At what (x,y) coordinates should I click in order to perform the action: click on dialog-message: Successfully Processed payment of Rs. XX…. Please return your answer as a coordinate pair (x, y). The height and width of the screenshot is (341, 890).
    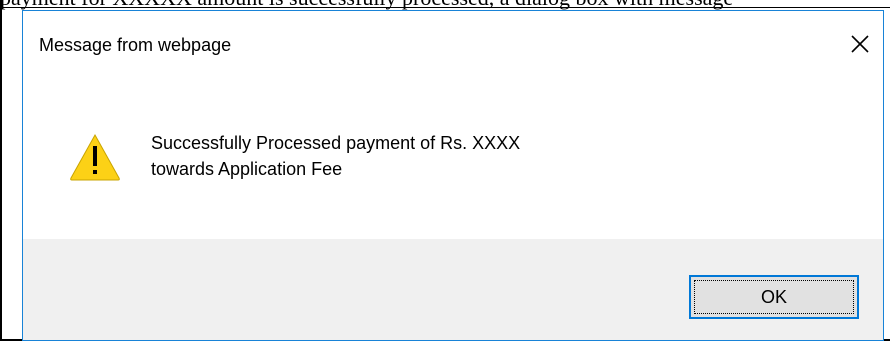
    Looking at the image, I should click on (335, 156).